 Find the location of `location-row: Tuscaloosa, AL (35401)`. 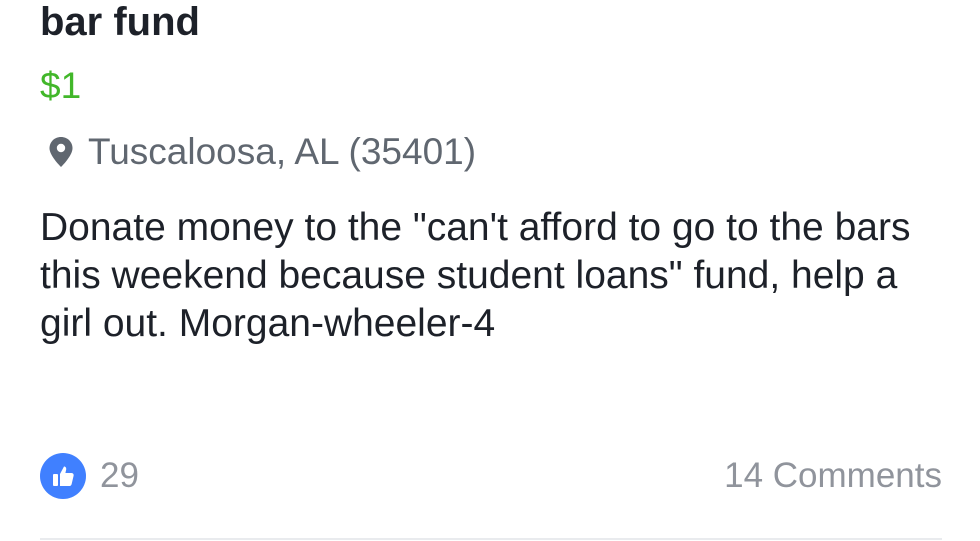

location-row: Tuscaloosa, AL (35401) is located at coordinates (262, 152).